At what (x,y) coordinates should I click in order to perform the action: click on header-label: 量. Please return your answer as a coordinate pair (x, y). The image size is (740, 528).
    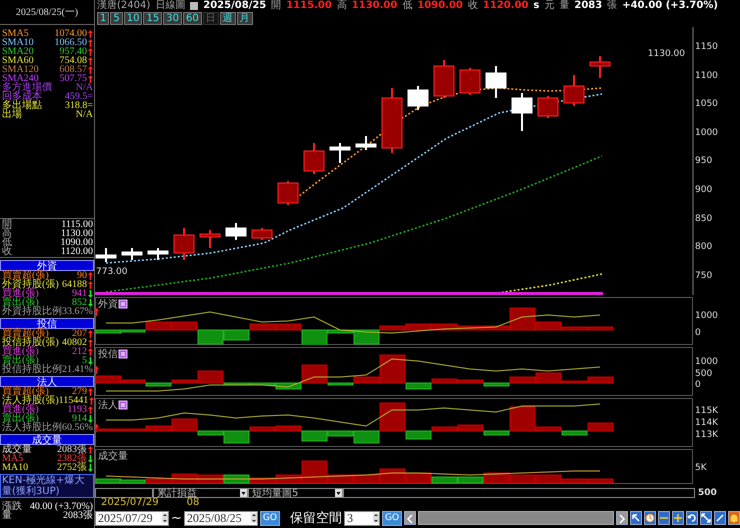
    Looking at the image, I should click on (564, 5).